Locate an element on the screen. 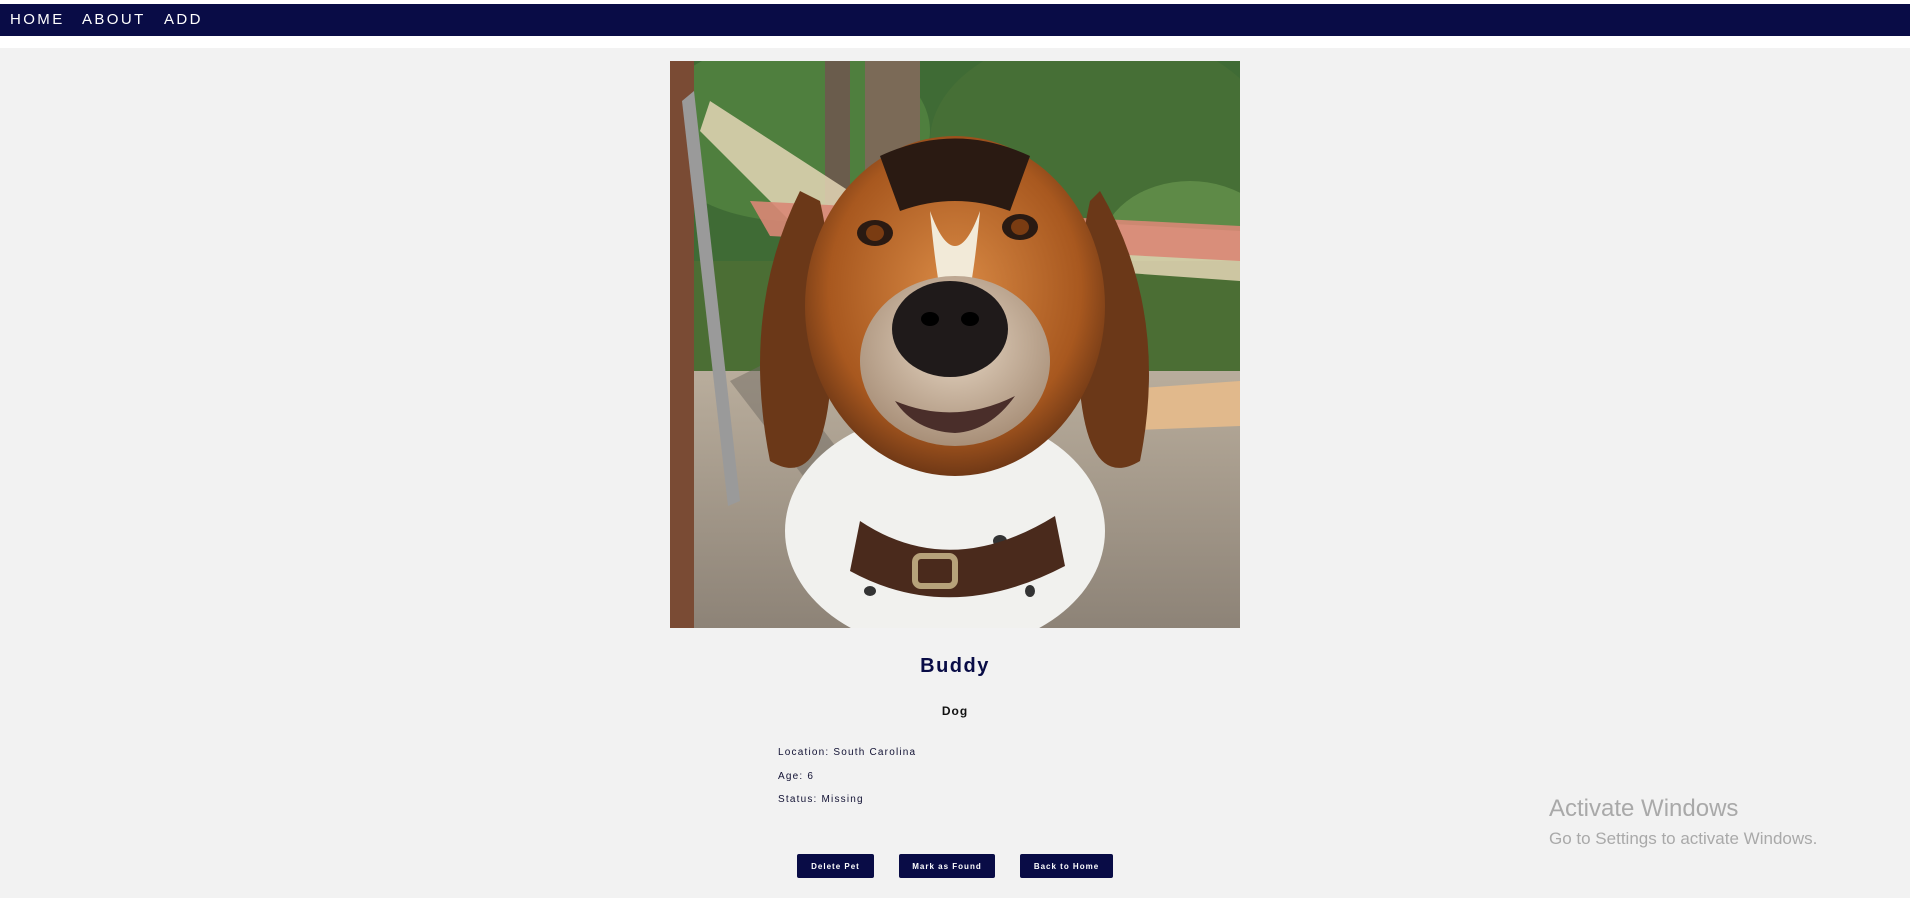 This screenshot has width=1910, height=898. nav-home-link: HOME is located at coordinates (37, 19).